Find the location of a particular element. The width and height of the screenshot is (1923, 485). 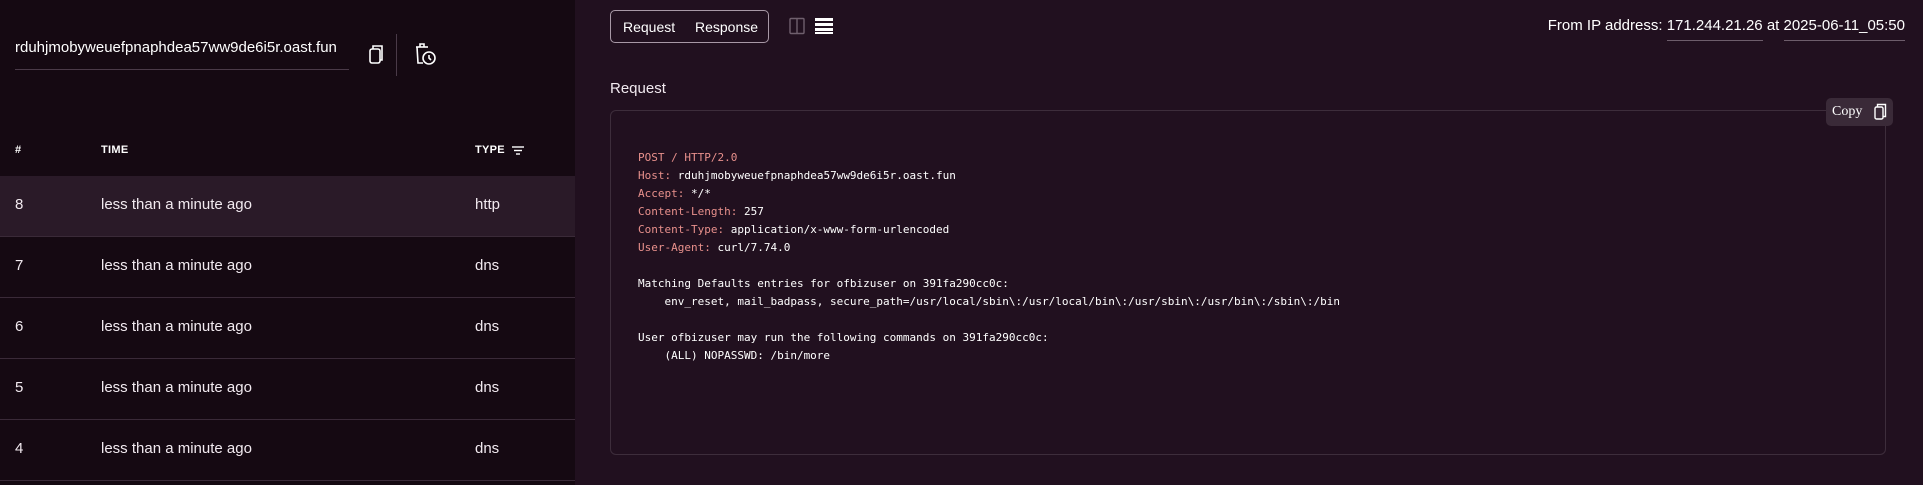

header-key: Content-Type: is located at coordinates (681, 229).